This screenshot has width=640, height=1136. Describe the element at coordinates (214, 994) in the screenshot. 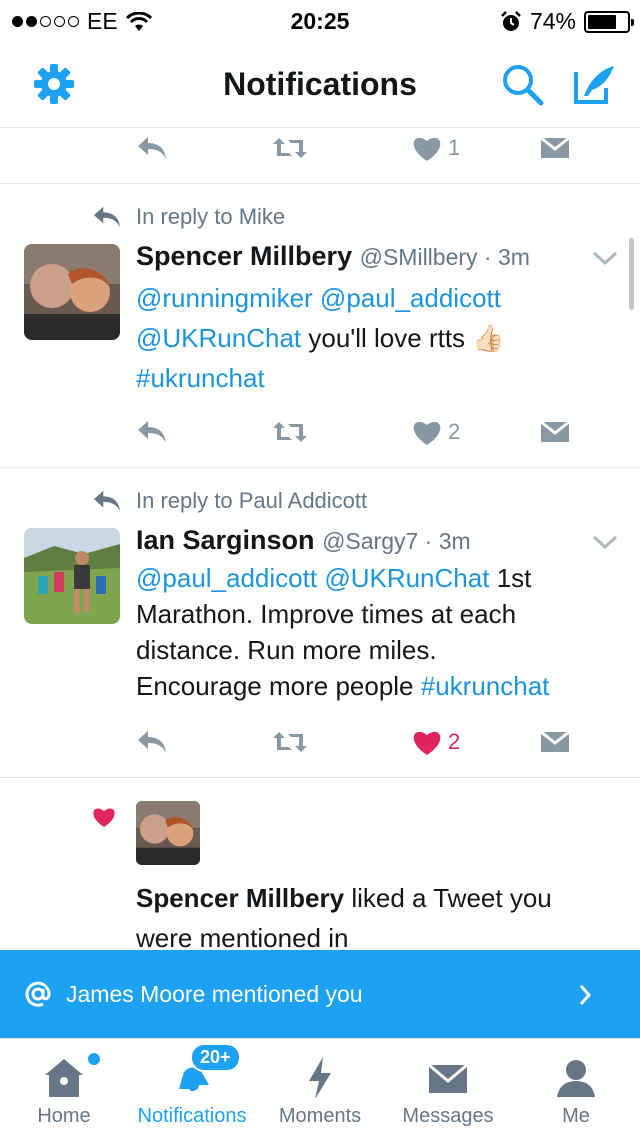

I see `banner-text: James Moore mentioned you` at that location.